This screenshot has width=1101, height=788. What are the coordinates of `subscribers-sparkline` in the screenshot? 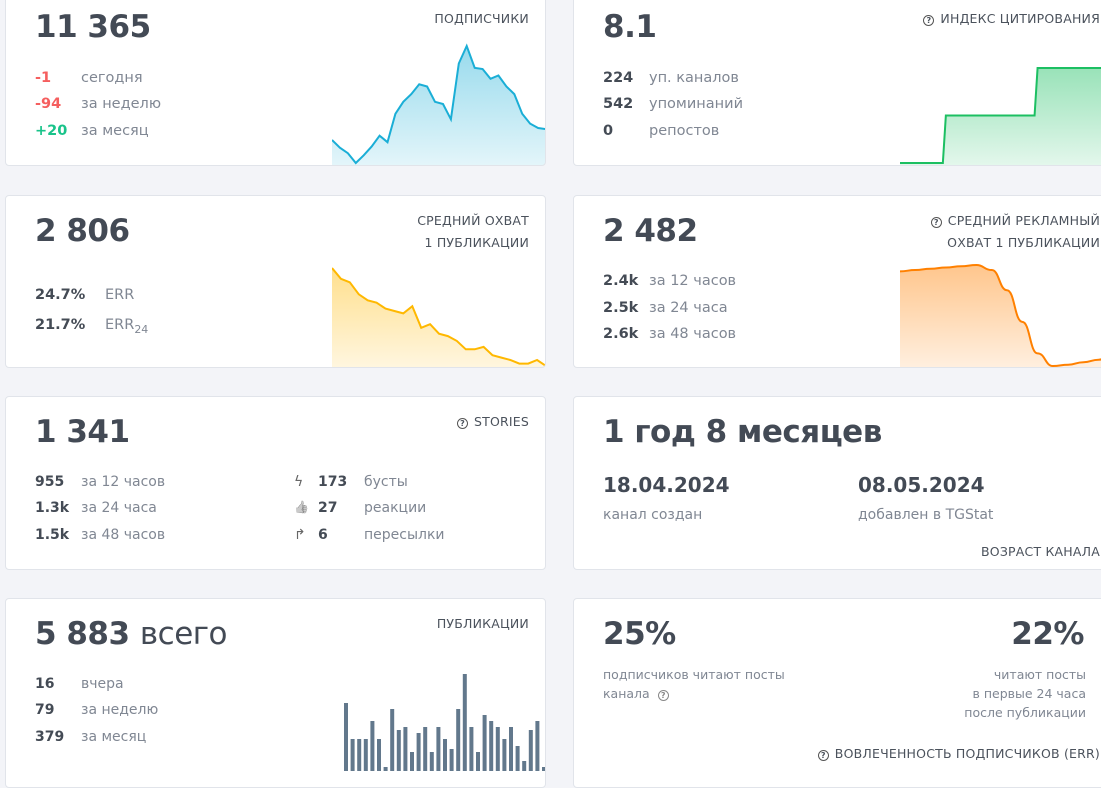 It's located at (438, 104).